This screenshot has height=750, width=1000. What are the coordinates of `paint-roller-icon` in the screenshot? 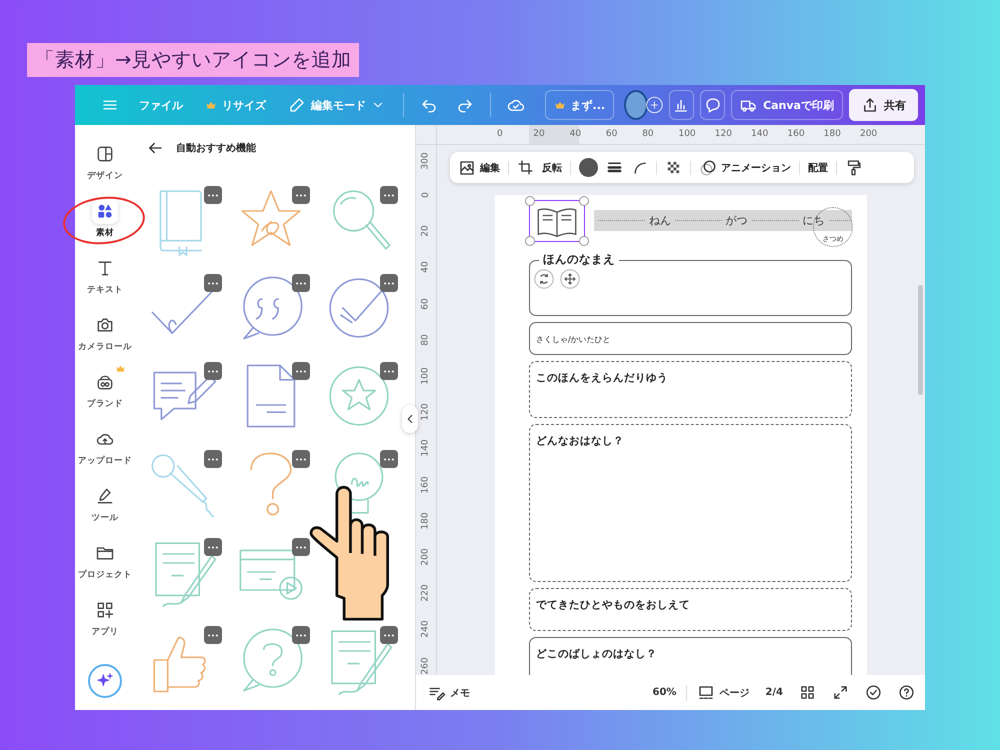 It's located at (853, 167).